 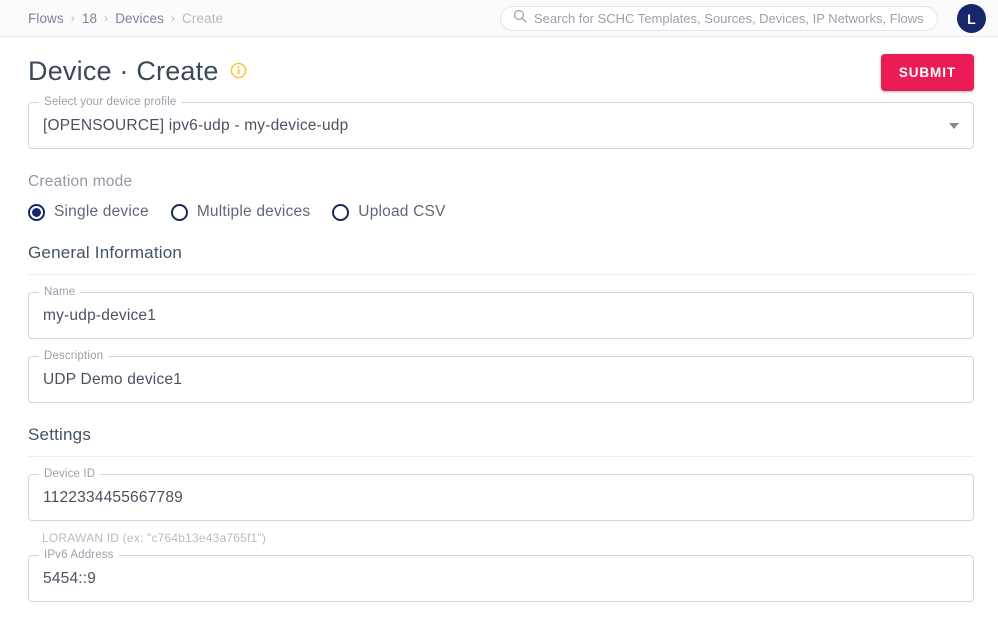 What do you see at coordinates (501, 379) in the screenshot?
I see `description-input` at bounding box center [501, 379].